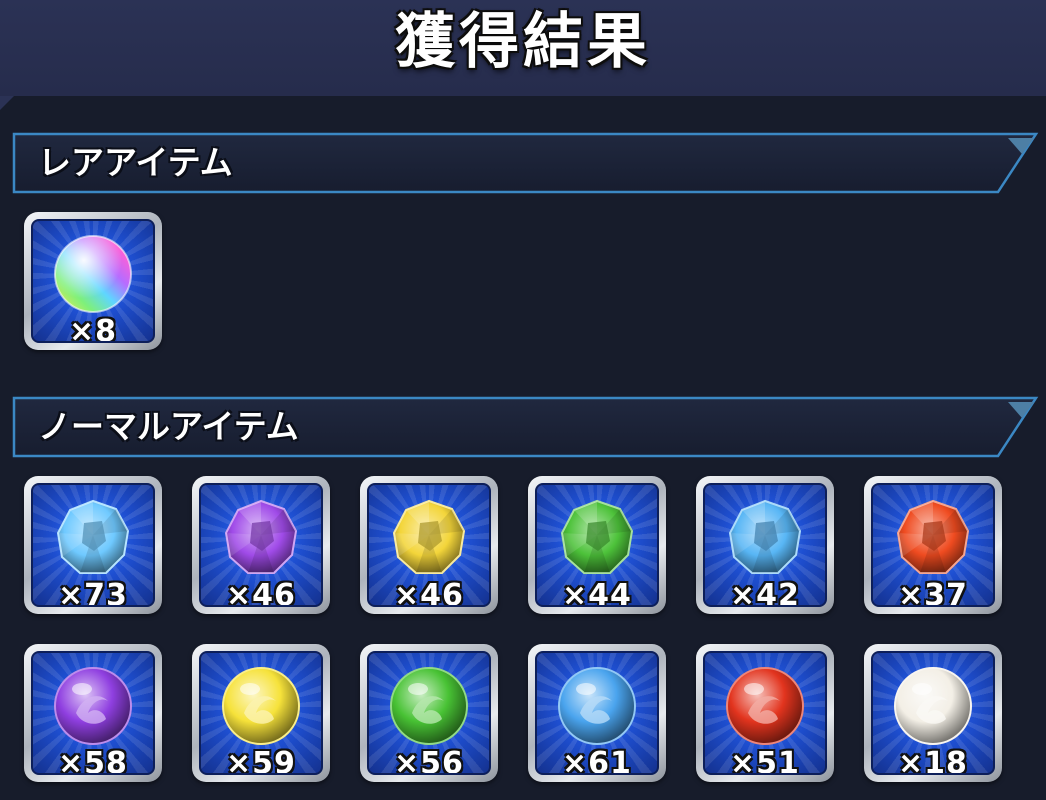 The height and width of the screenshot is (800, 1046). I want to click on normal-item-tile: ×61, so click(597, 713).